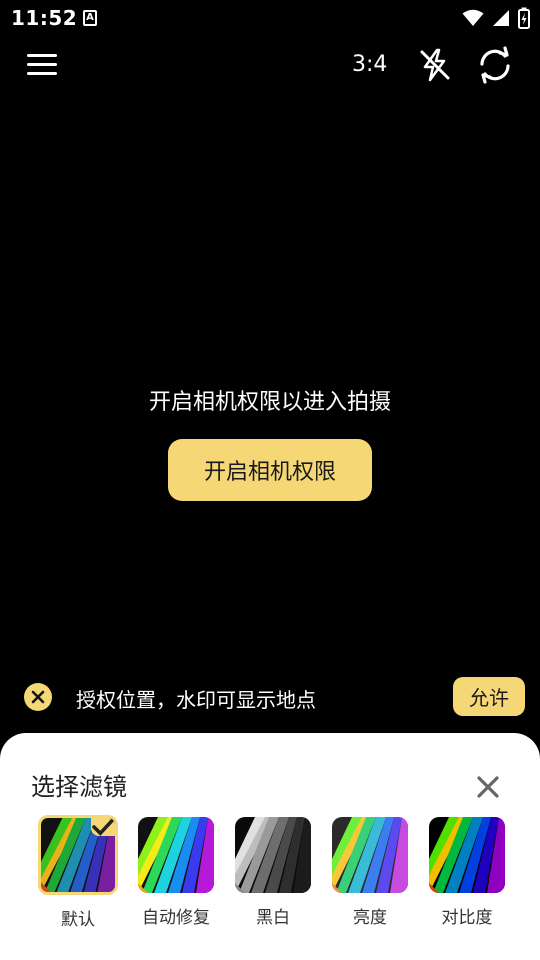  I want to click on cellular-signal-icon, so click(501, 18).